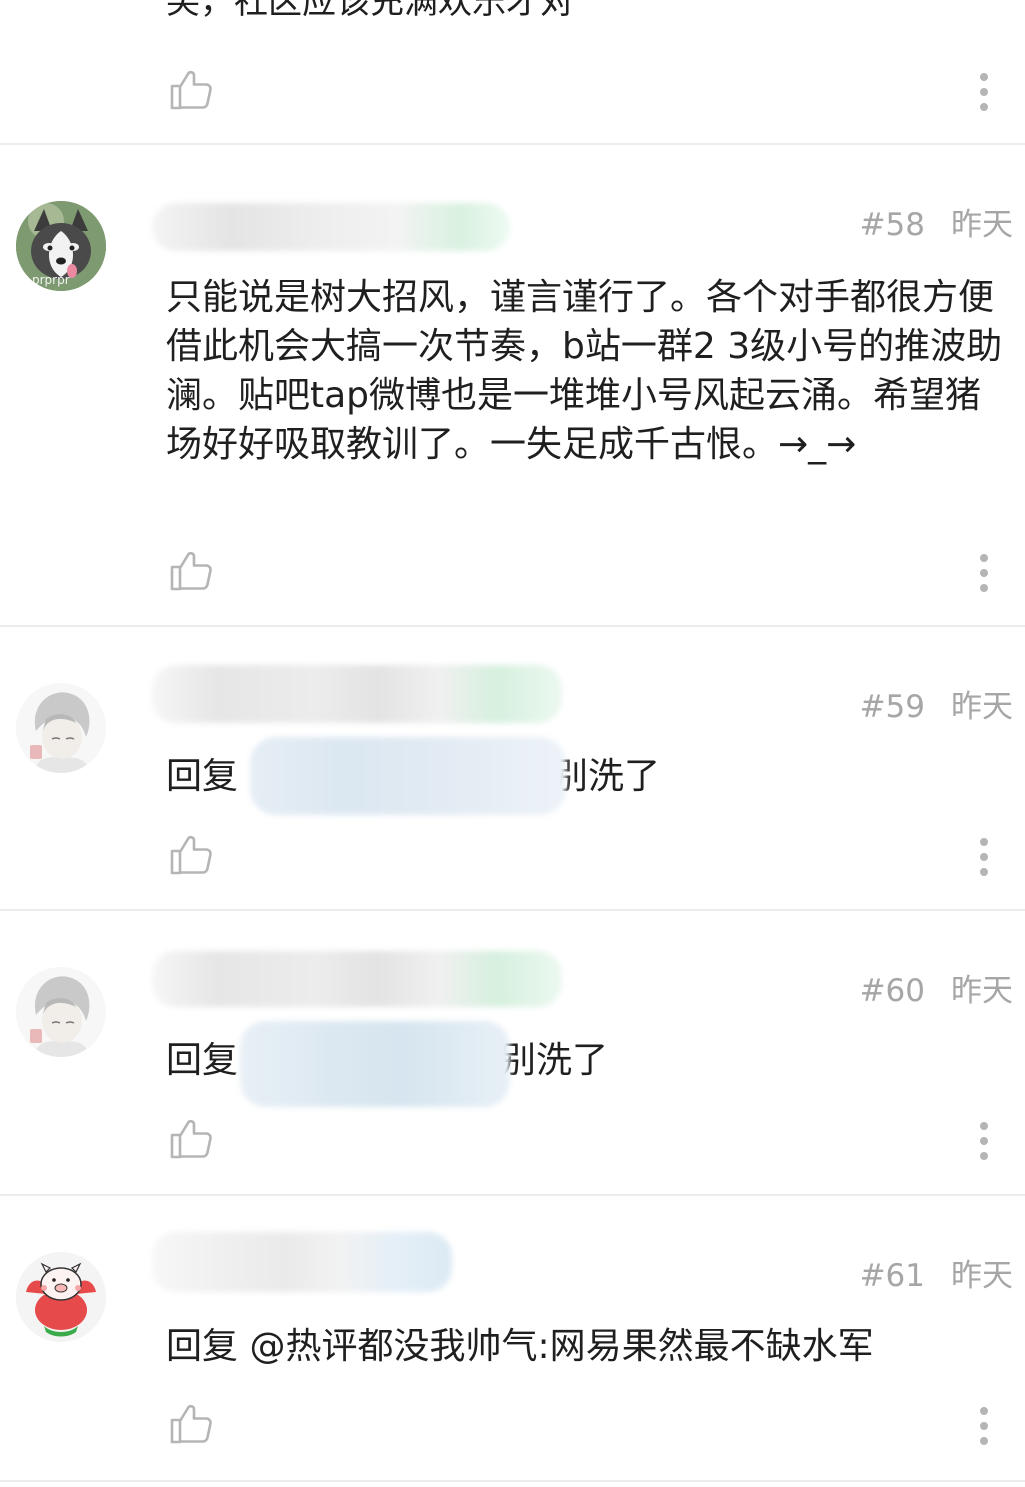 This screenshot has width=1025, height=1487. I want to click on floor-number: #61, so click(892, 1276).